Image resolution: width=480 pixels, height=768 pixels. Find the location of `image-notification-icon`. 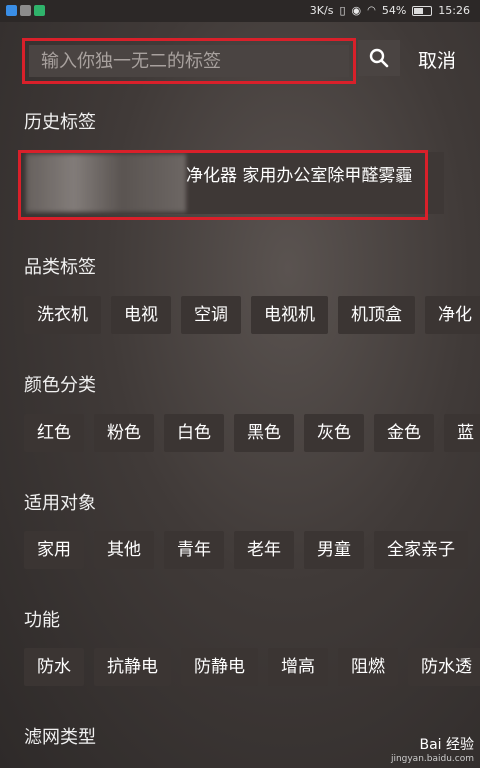

image-notification-icon is located at coordinates (25, 10).